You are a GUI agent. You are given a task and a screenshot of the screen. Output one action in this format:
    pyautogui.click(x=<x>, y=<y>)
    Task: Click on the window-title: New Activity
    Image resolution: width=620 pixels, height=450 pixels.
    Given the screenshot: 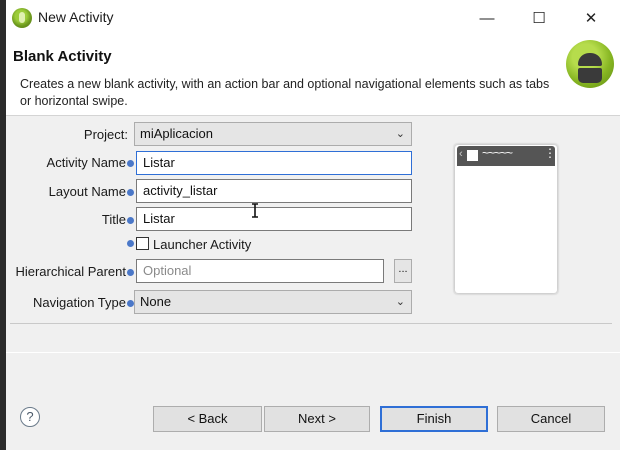 What is the action you would take?
    pyautogui.click(x=76, y=17)
    